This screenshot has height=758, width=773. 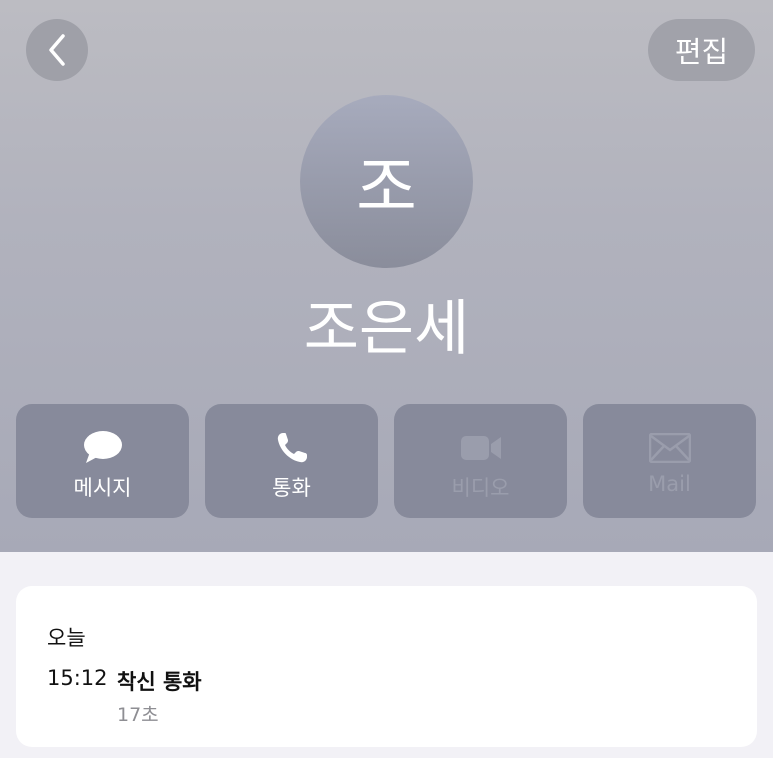 What do you see at coordinates (138, 715) in the screenshot?
I see `call-duration: 17초` at bounding box center [138, 715].